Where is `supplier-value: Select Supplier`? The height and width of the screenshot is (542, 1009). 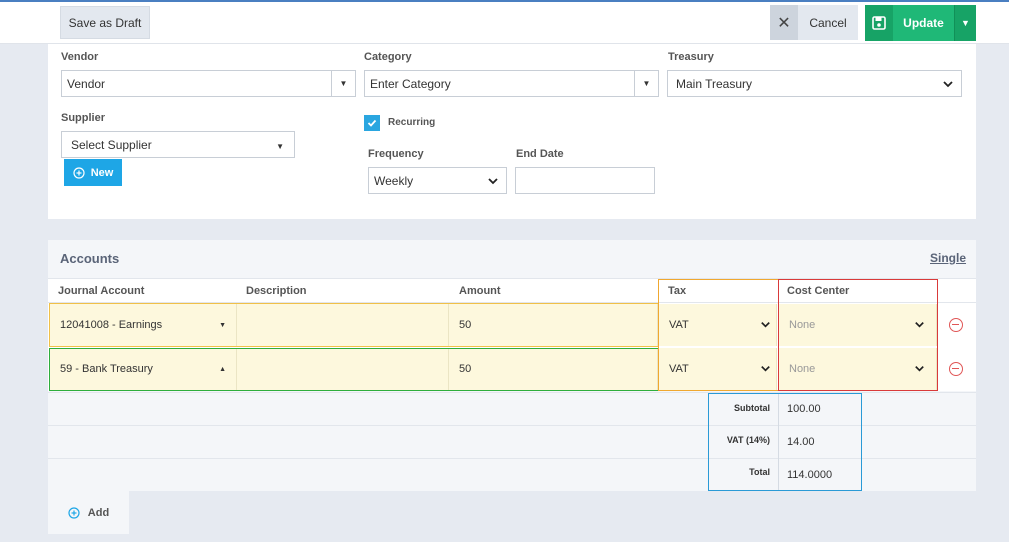 supplier-value: Select Supplier is located at coordinates (111, 144).